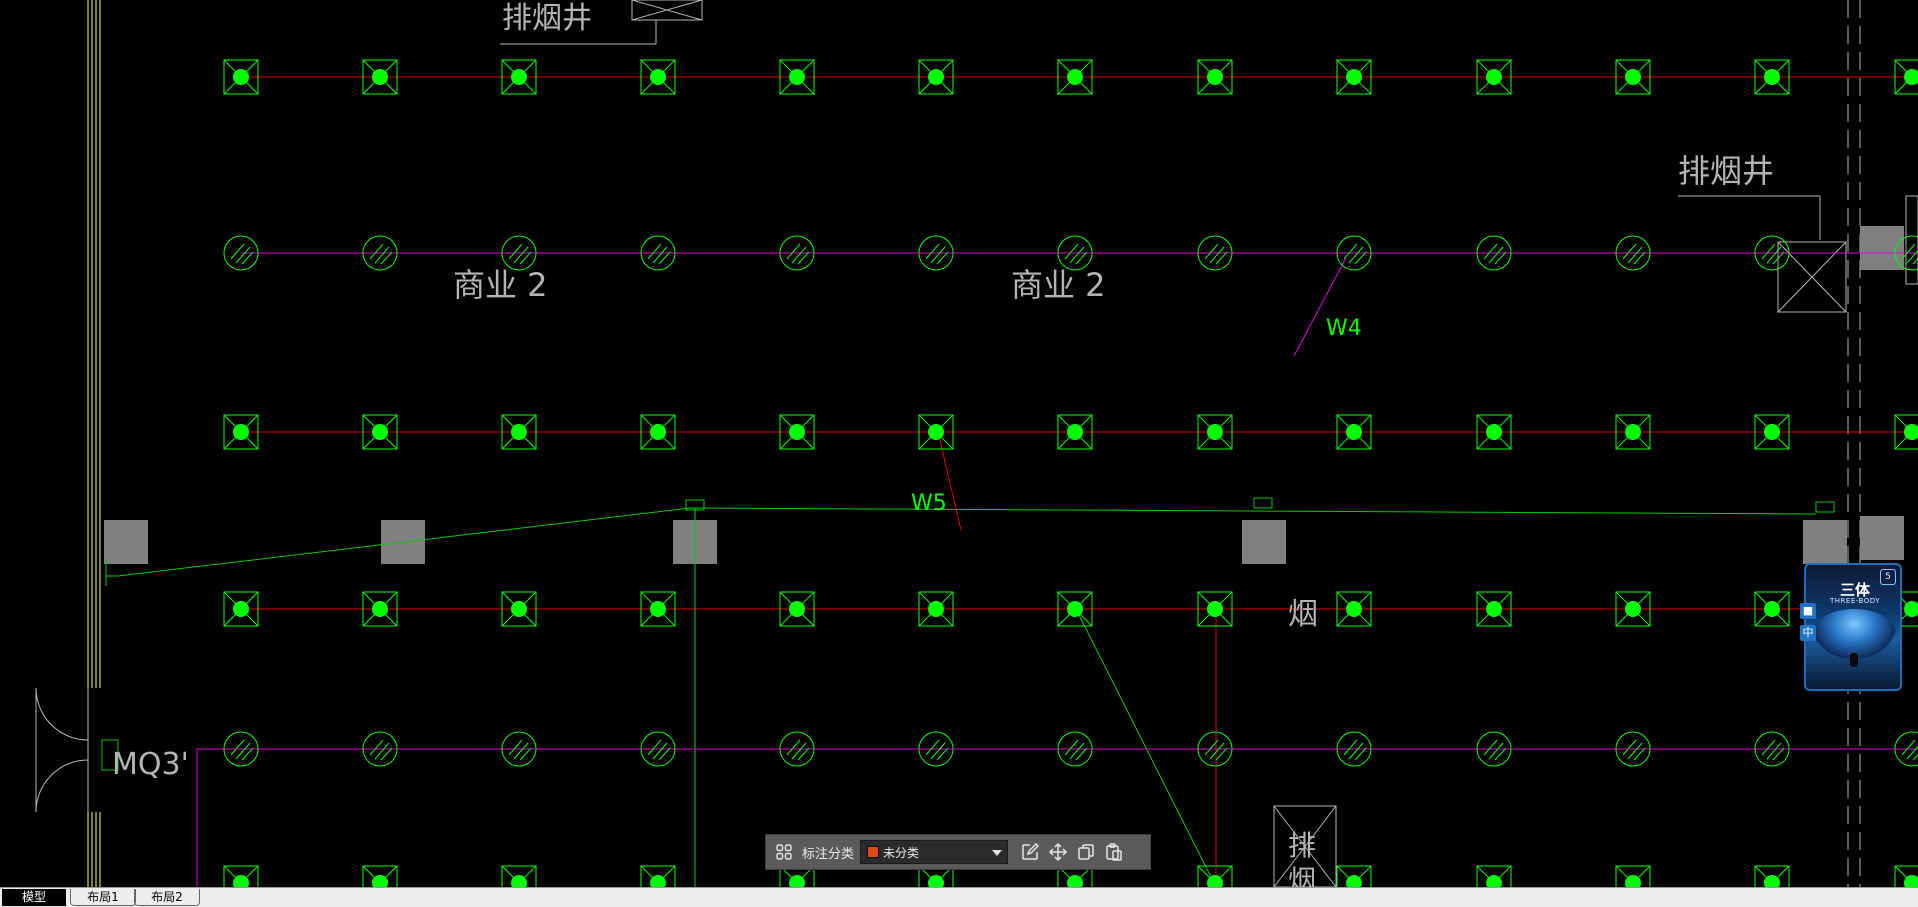 This screenshot has width=1918, height=907. I want to click on label-smoke-shaft: 排烟井, so click(1726, 171).